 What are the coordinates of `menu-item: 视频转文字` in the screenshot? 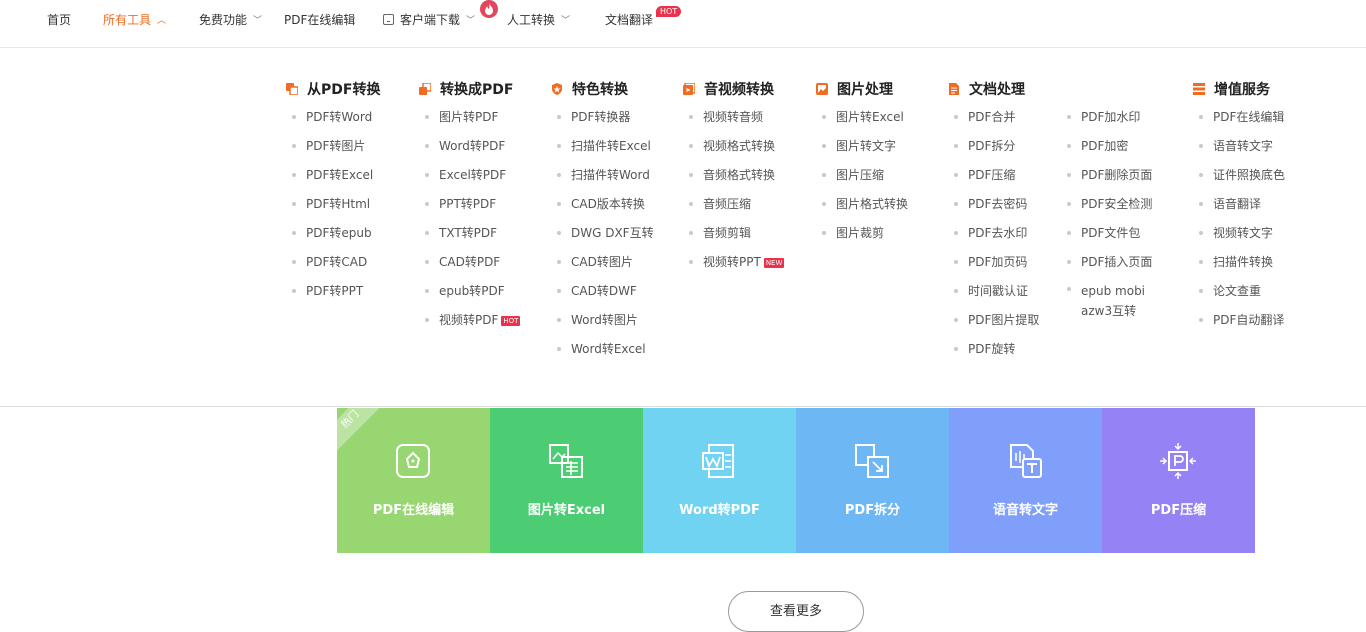 It's located at (1239, 239).